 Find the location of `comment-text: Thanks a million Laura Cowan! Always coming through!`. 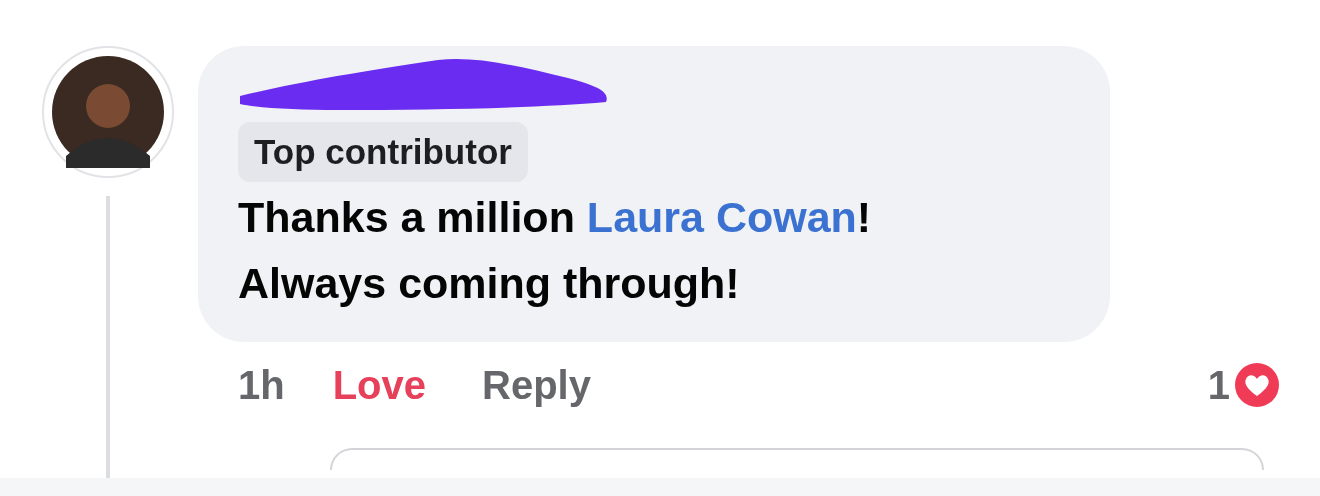

comment-text: Thanks a million Laura Cowan! Always coming through! is located at coordinates (555, 250).